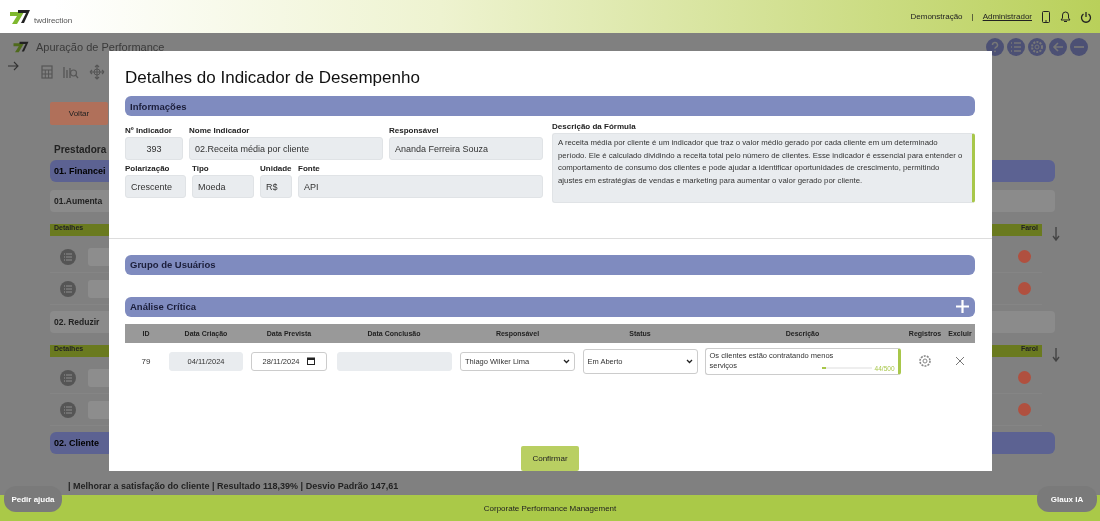 This screenshot has height=521, width=1100. Describe the element at coordinates (276, 168) in the screenshot. I see `field-label: Unidade` at that location.